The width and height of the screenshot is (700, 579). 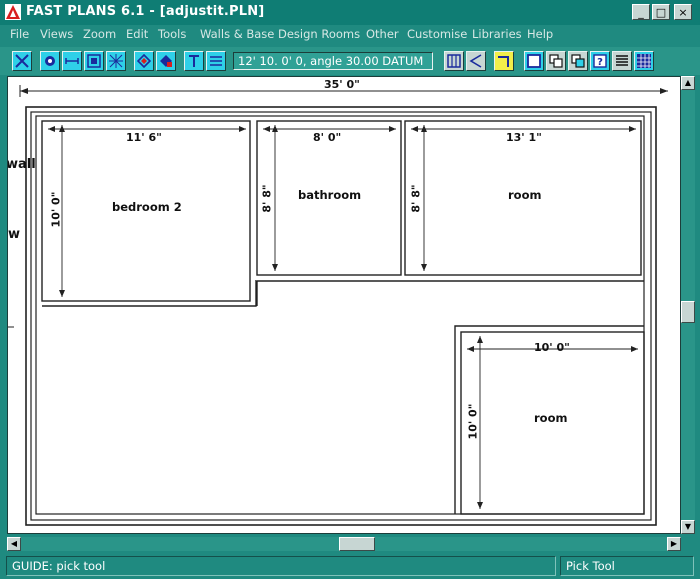 What do you see at coordinates (14, 234) in the screenshot?
I see `side-text-w: w` at bounding box center [14, 234].